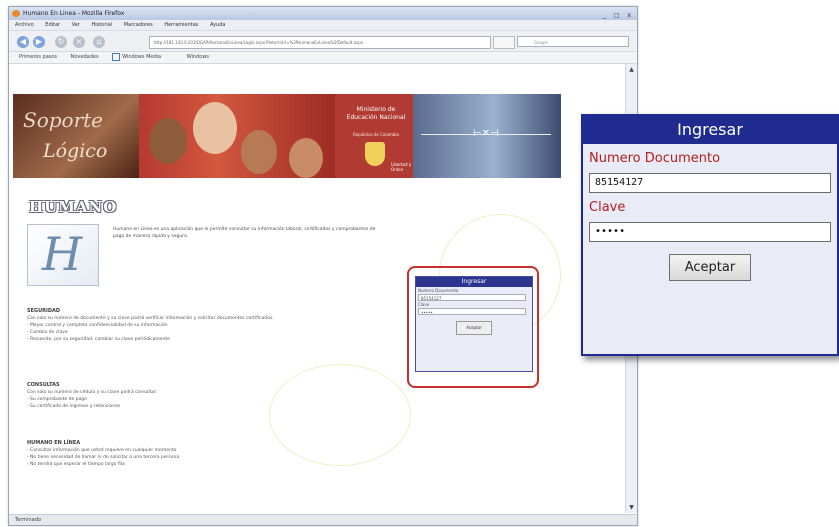 This screenshot has width=839, height=527. I want to click on ministry-sub: República de Colombia, so click(376, 134).